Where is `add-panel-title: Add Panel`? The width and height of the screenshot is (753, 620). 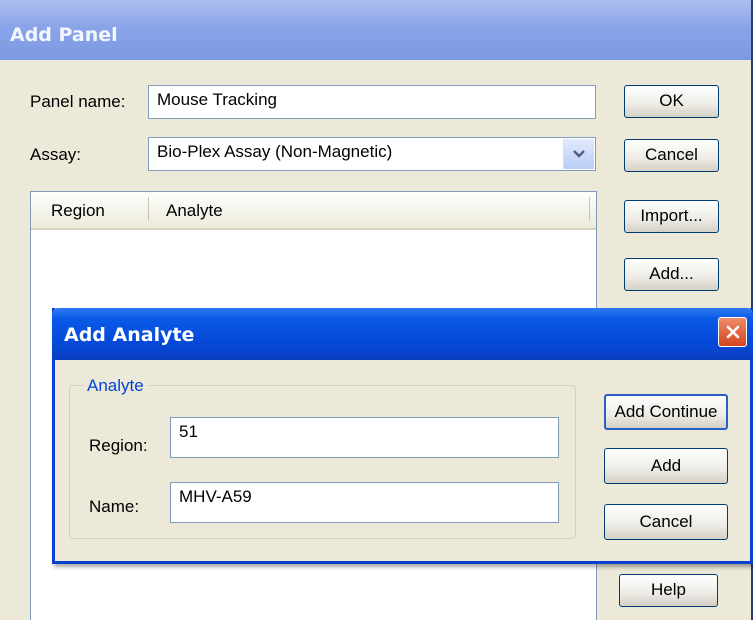
add-panel-title: Add Panel is located at coordinates (64, 35).